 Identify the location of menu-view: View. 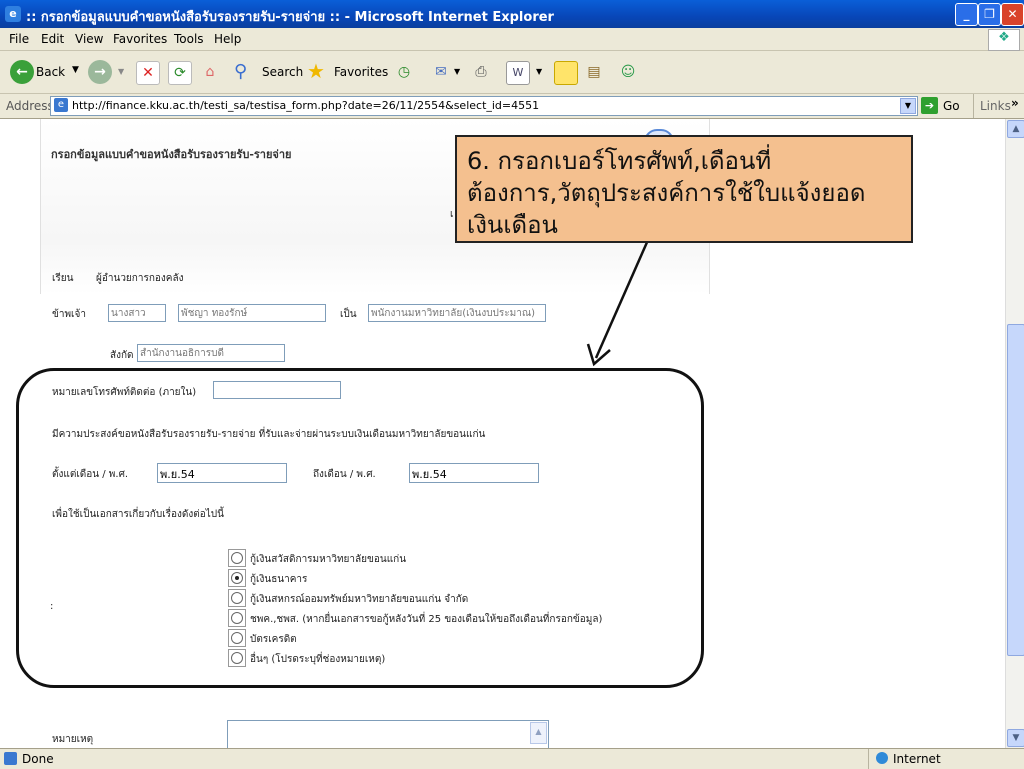
(89, 39).